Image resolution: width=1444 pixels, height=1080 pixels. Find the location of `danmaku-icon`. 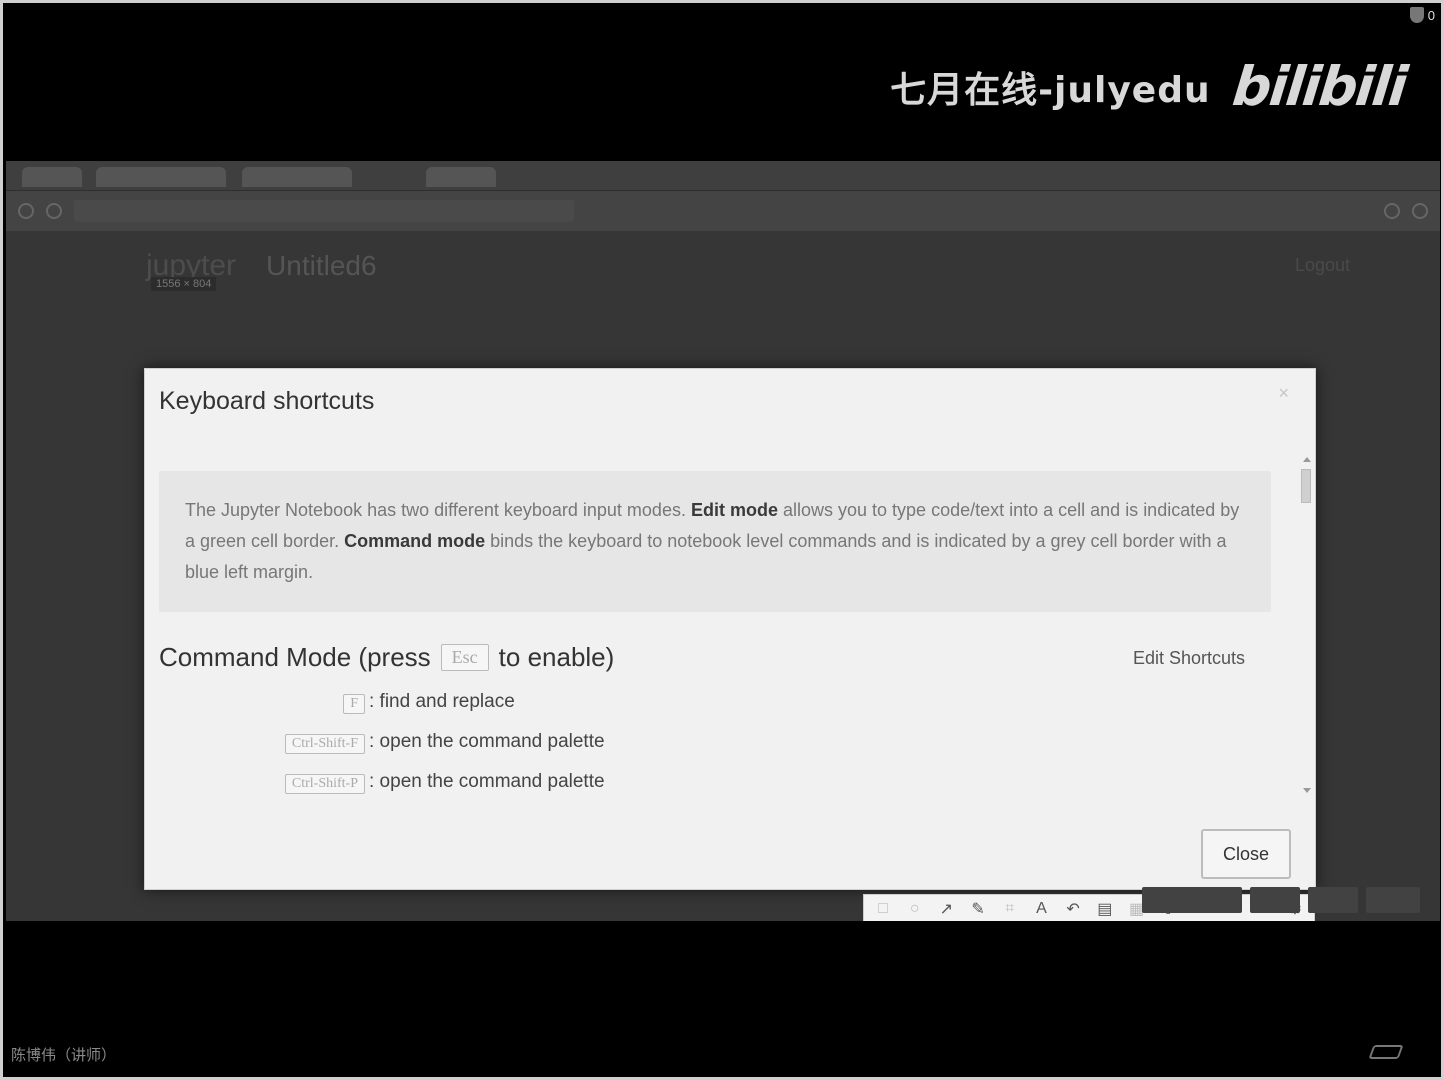

danmaku-icon is located at coordinates (1386, 1052).